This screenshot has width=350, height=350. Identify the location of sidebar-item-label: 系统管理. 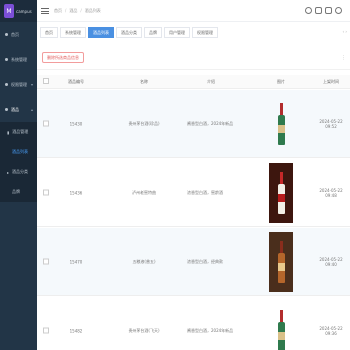
(19, 59).